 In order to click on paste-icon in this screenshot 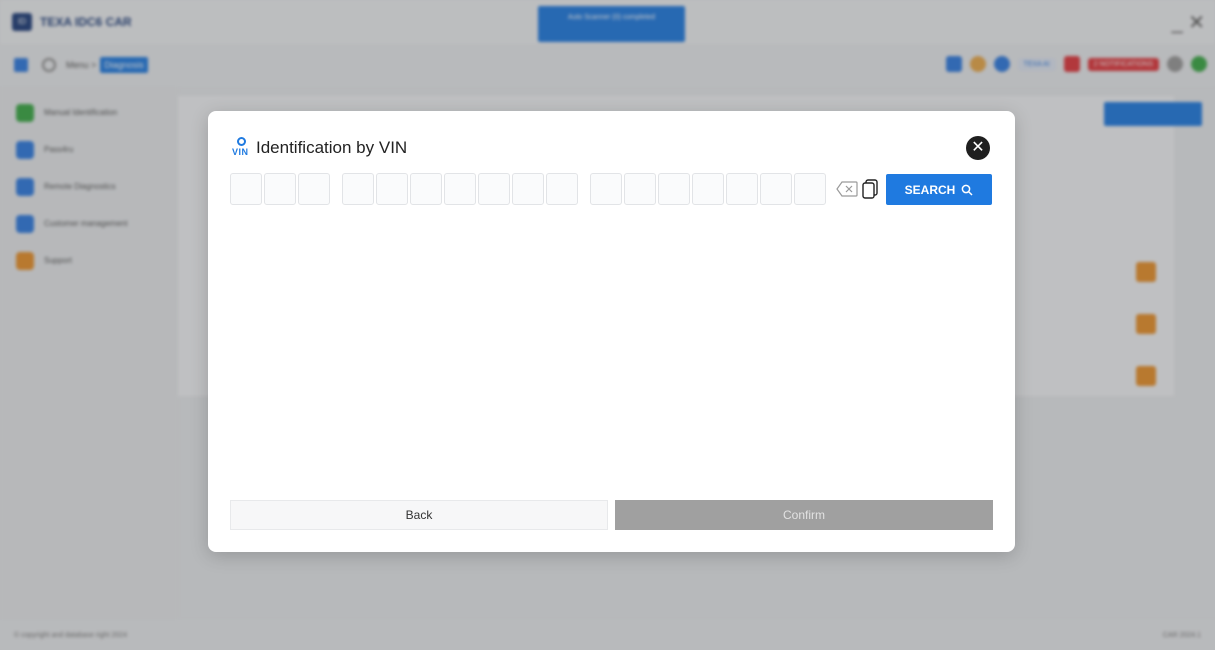, I will do `click(870, 189)`.